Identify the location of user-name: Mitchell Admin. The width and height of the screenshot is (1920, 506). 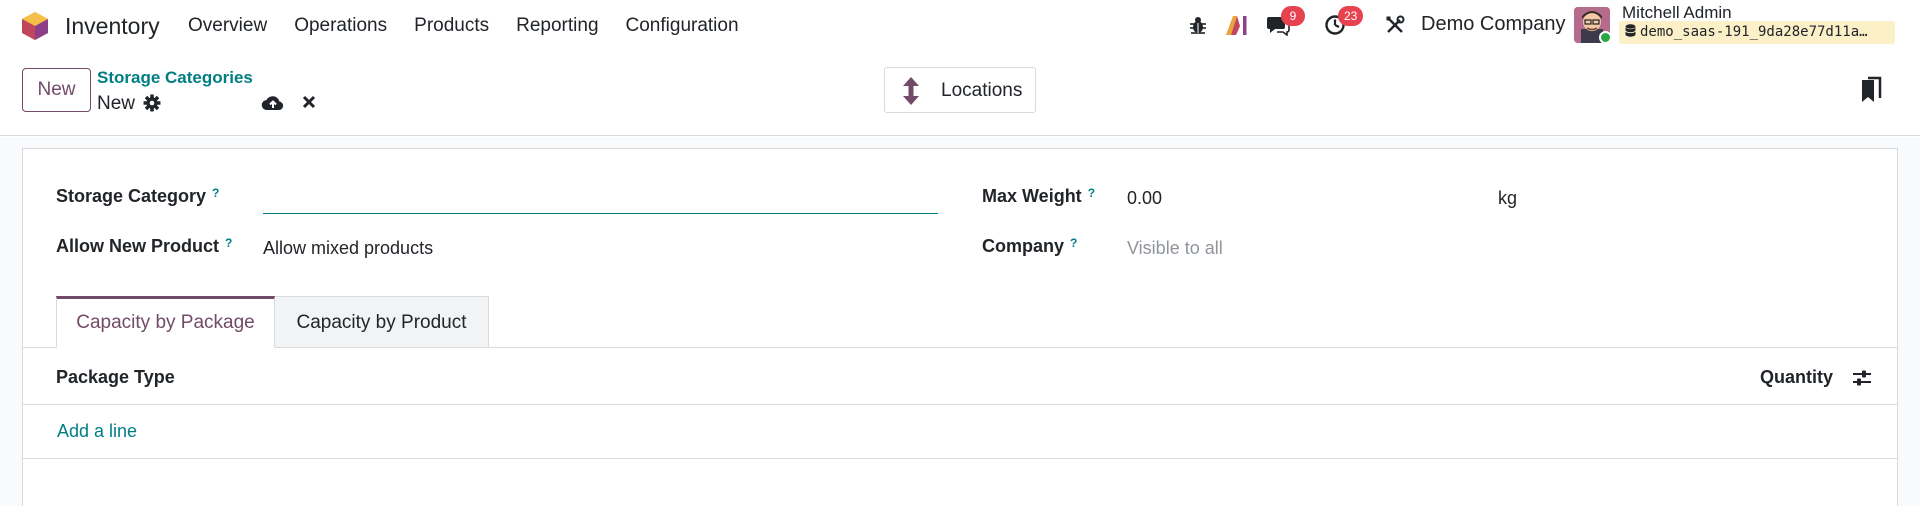
(1677, 13).